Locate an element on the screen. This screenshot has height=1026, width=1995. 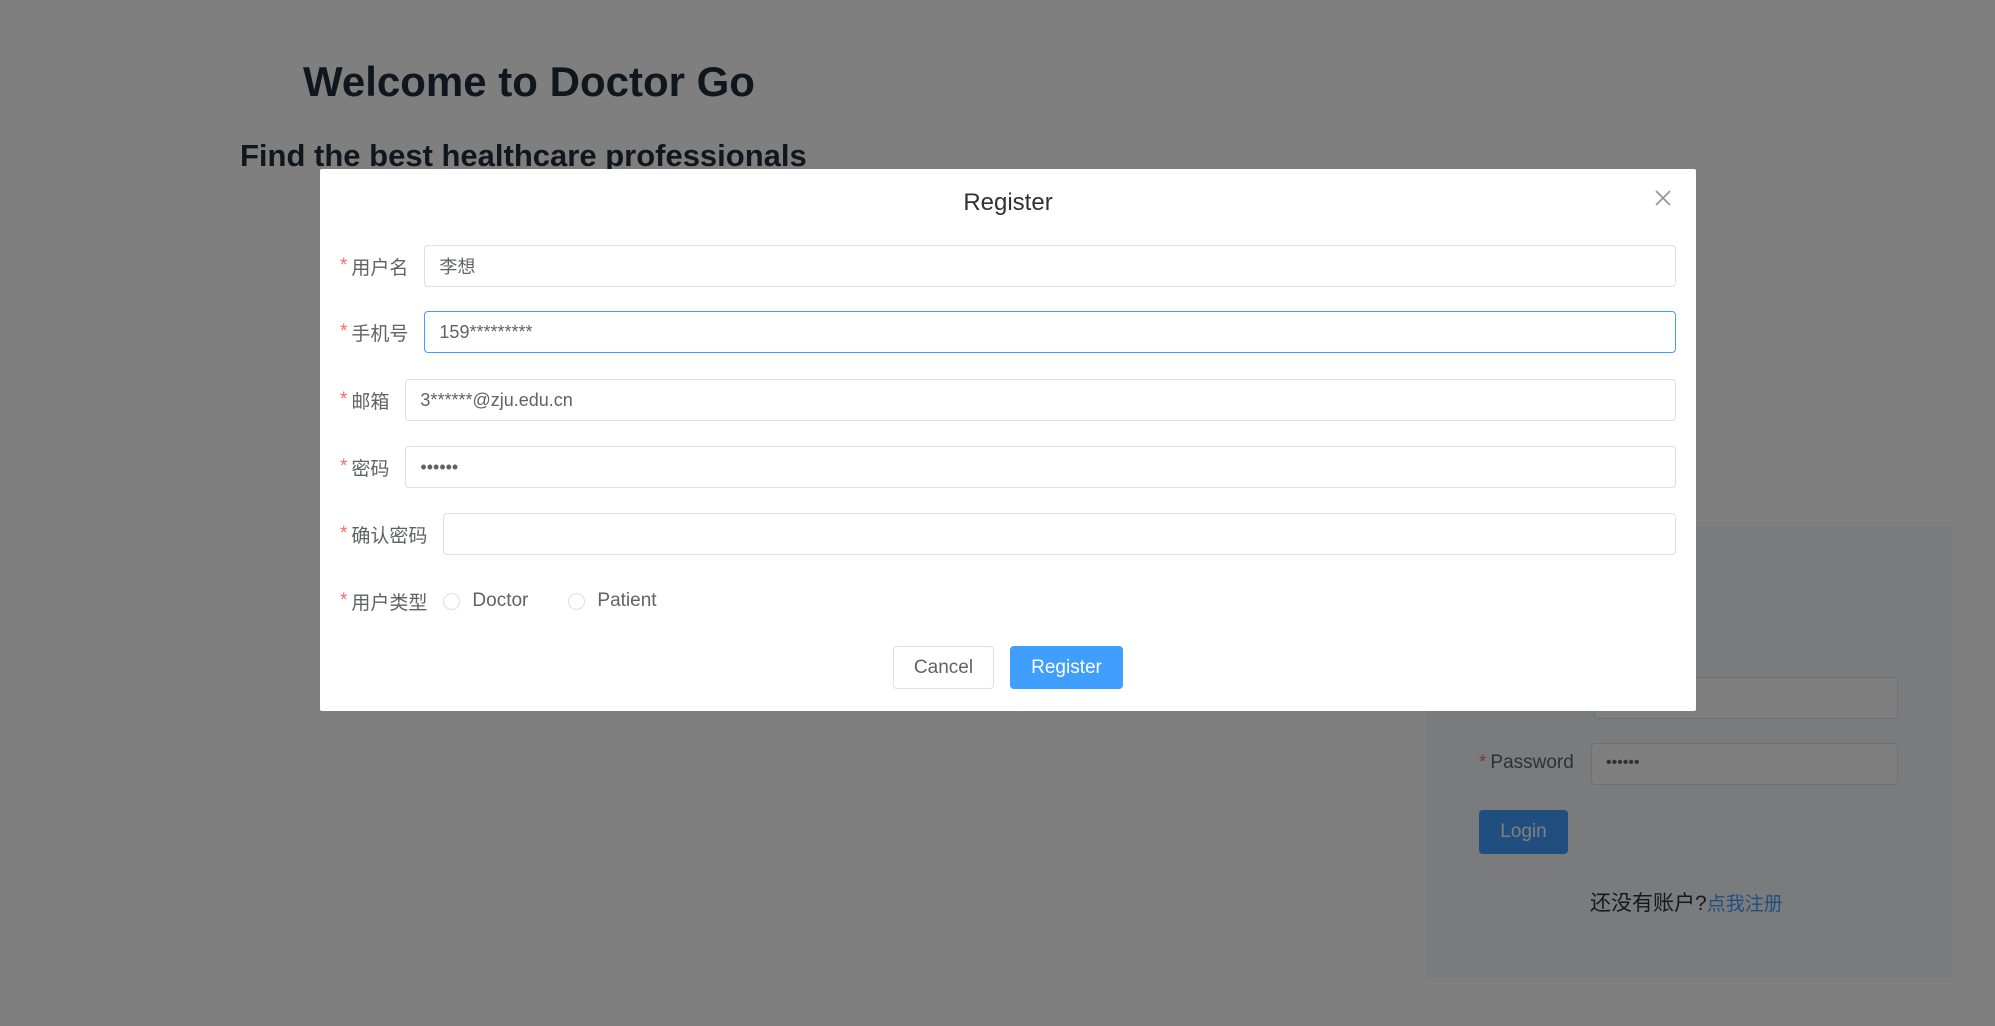
radio-patient: Patient is located at coordinates (612, 601).